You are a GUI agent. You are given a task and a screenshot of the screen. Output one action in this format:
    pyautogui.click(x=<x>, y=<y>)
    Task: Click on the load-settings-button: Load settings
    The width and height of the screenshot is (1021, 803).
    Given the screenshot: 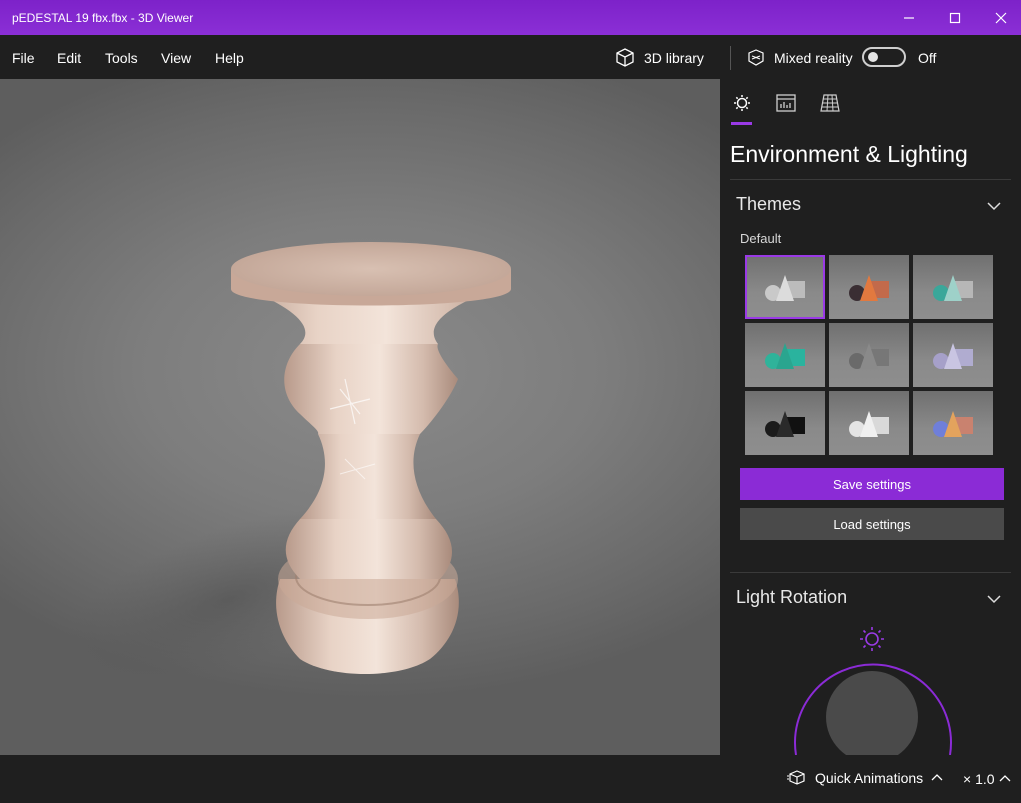 What is the action you would take?
    pyautogui.click(x=872, y=524)
    